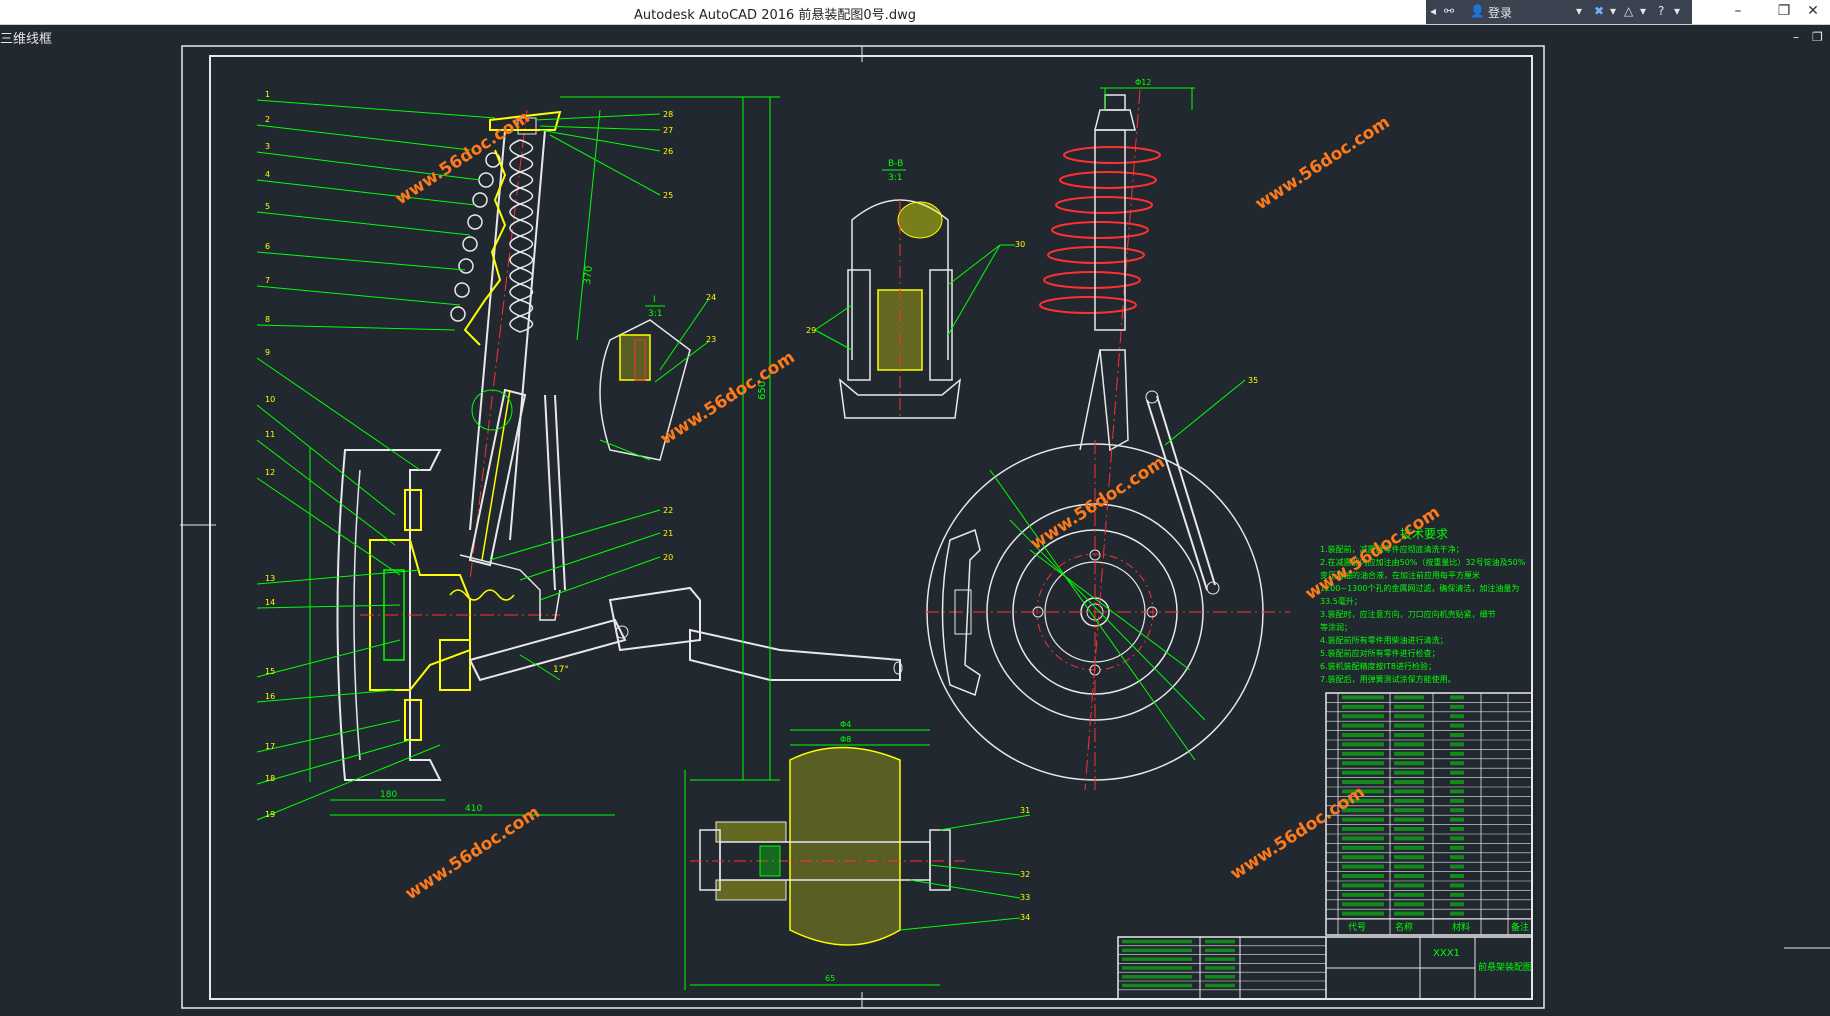  What do you see at coordinates (561, 670) in the screenshot?
I see `angle-label: 17°` at bounding box center [561, 670].